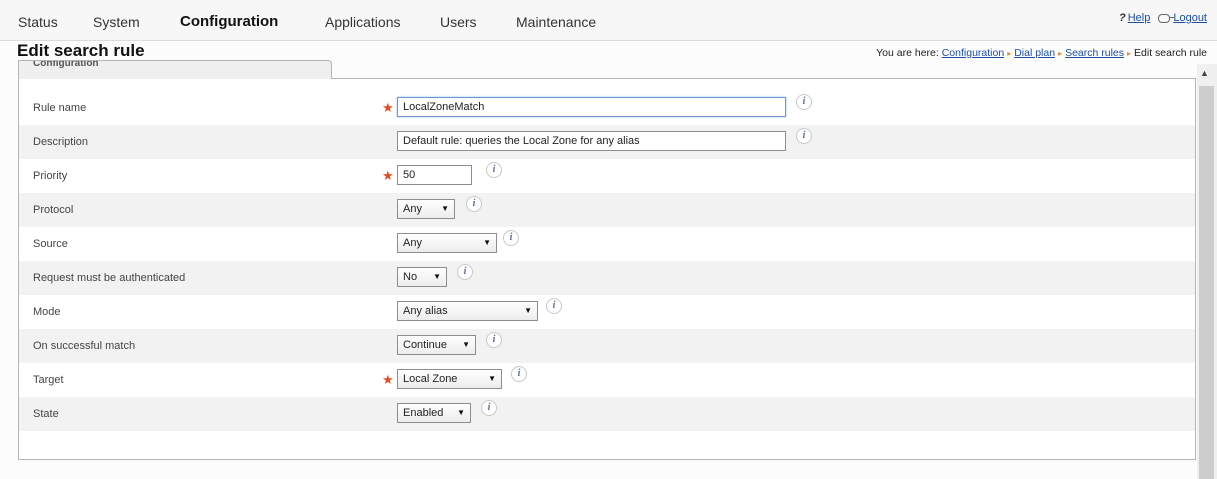 The width and height of the screenshot is (1217, 479). I want to click on nav-system: System, so click(116, 22).